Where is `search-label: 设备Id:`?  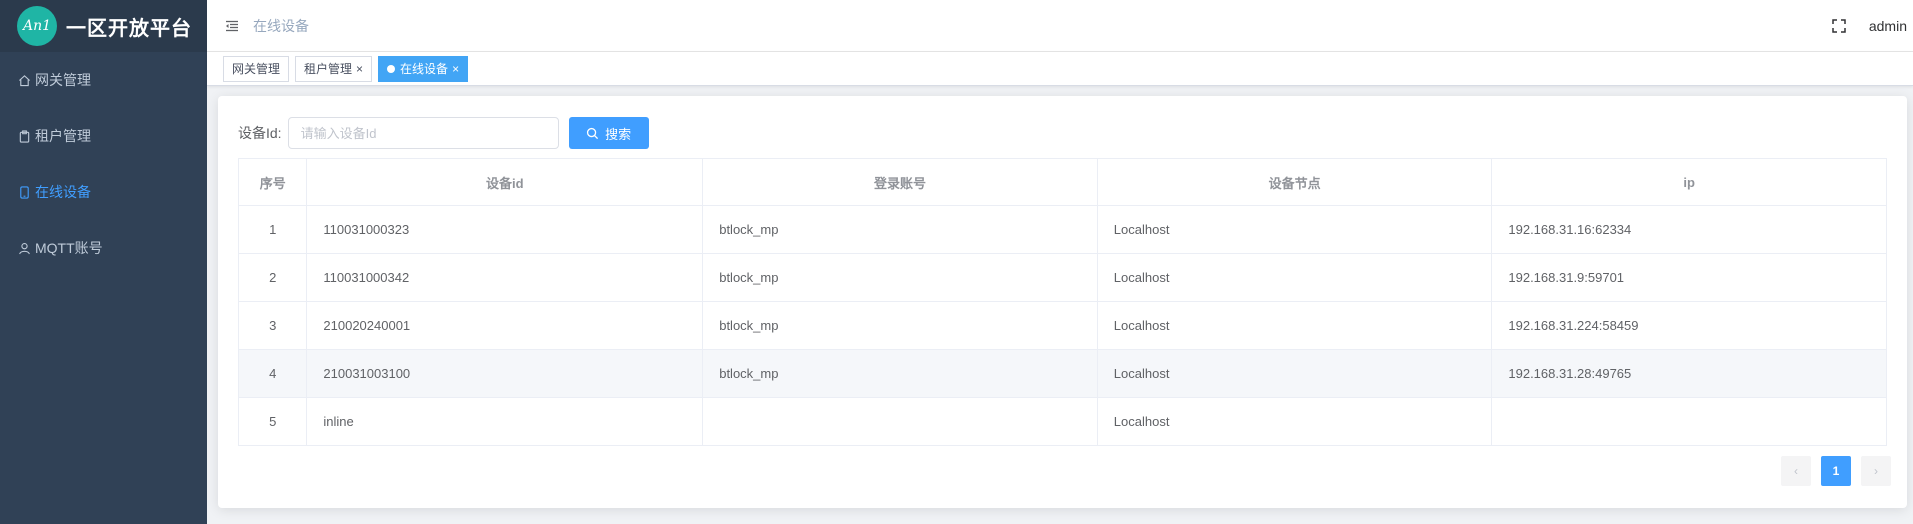 search-label: 设备Id: is located at coordinates (260, 133).